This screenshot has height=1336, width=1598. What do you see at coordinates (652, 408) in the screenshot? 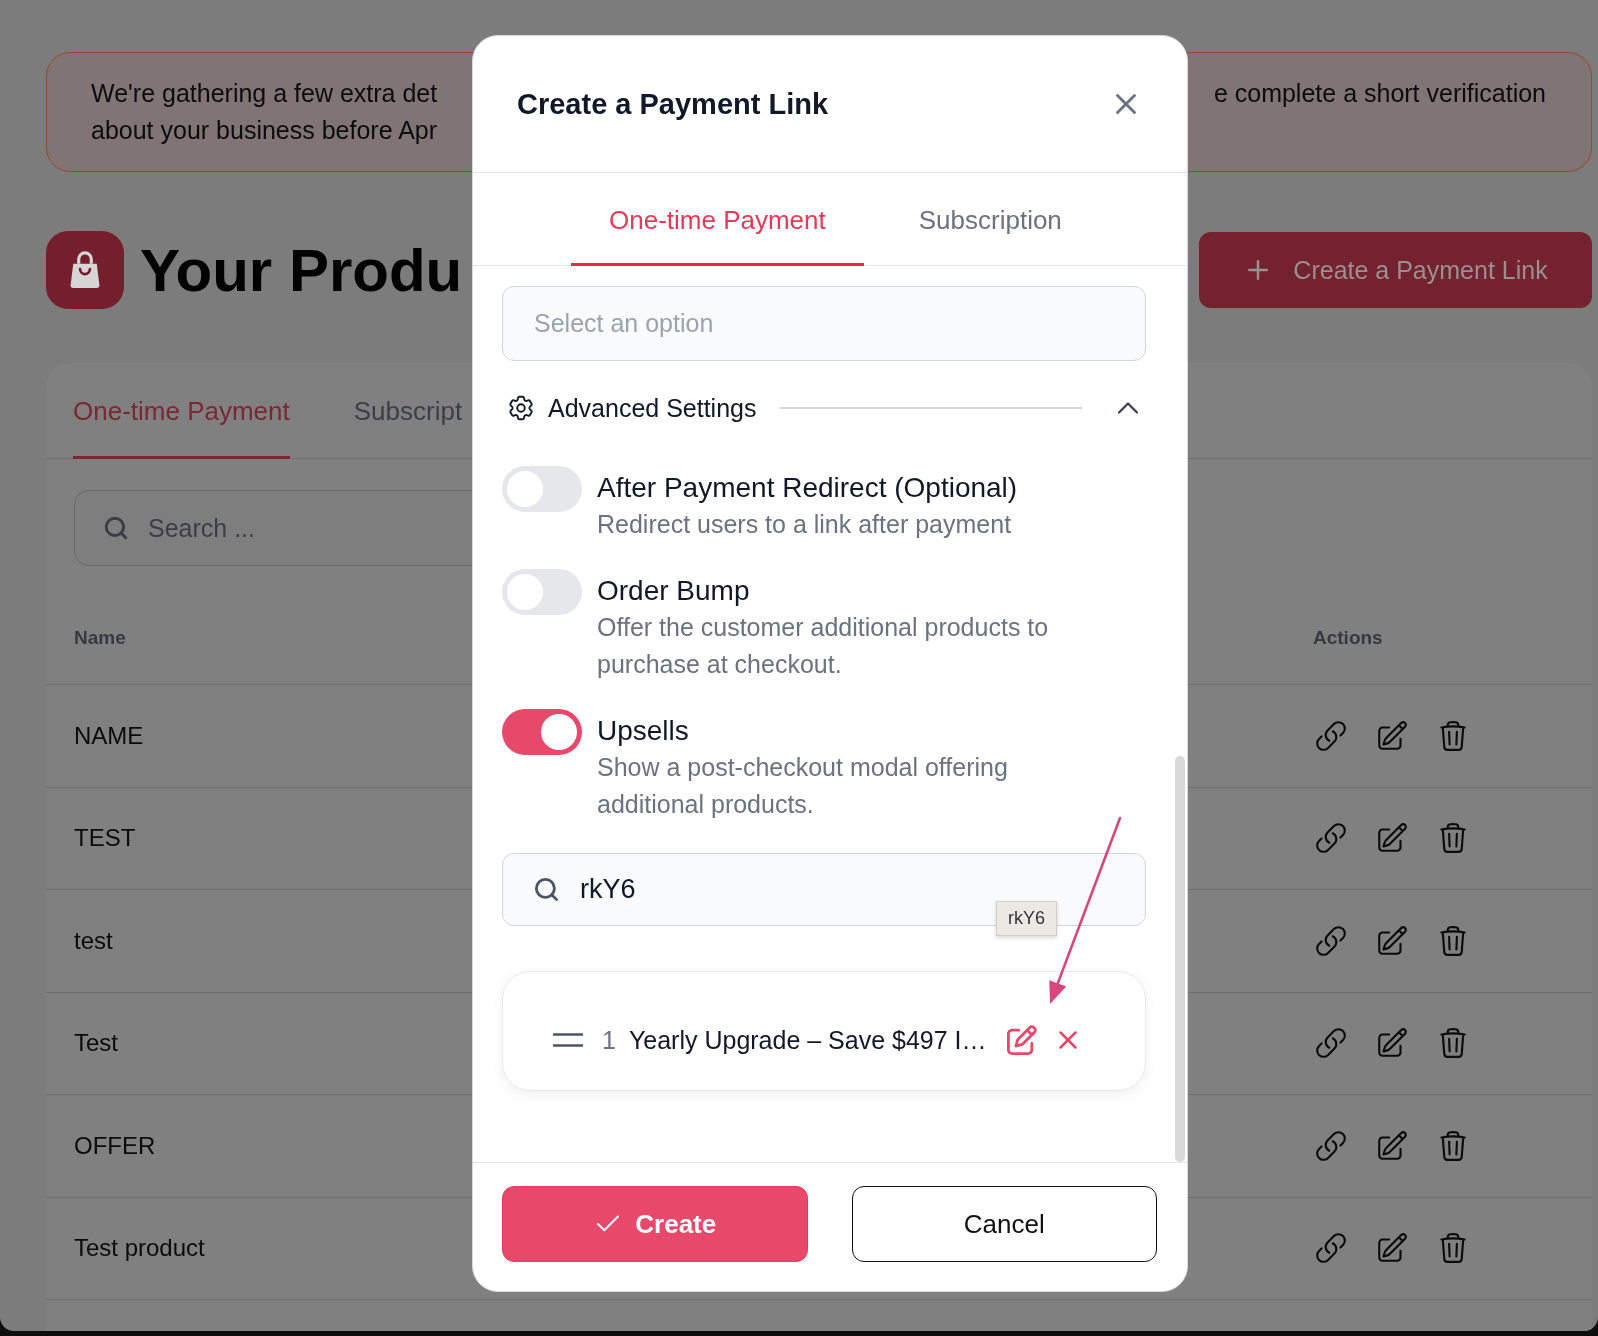
I see `section-label: Advanced Settings` at bounding box center [652, 408].